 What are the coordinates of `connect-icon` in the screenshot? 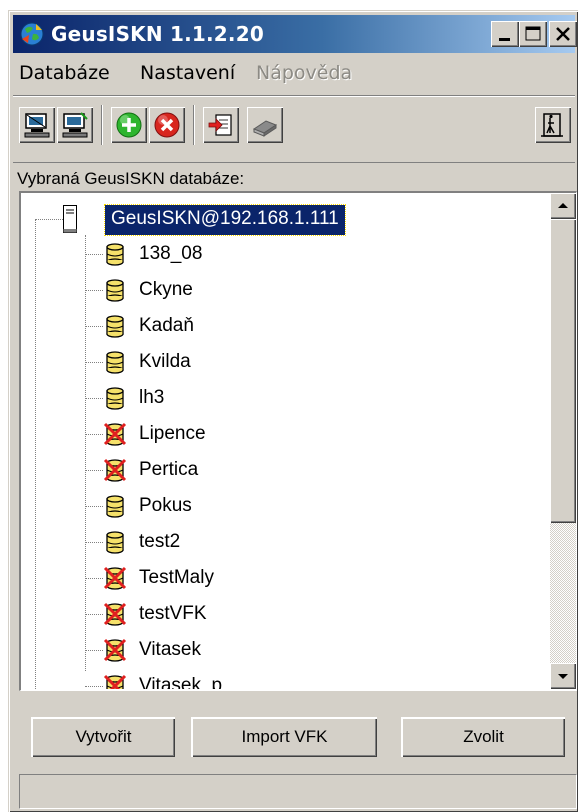 It's located at (75, 125).